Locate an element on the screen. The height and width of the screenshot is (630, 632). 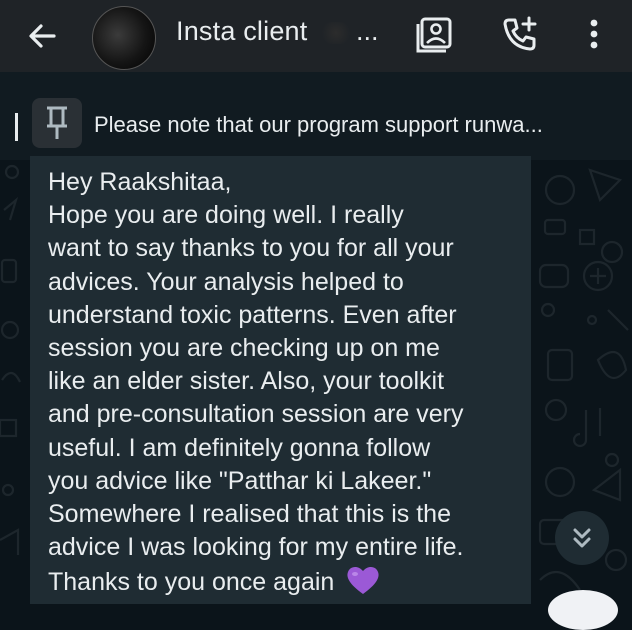
message-line: advice I was looking for my entire life. is located at coordinates (256, 547).